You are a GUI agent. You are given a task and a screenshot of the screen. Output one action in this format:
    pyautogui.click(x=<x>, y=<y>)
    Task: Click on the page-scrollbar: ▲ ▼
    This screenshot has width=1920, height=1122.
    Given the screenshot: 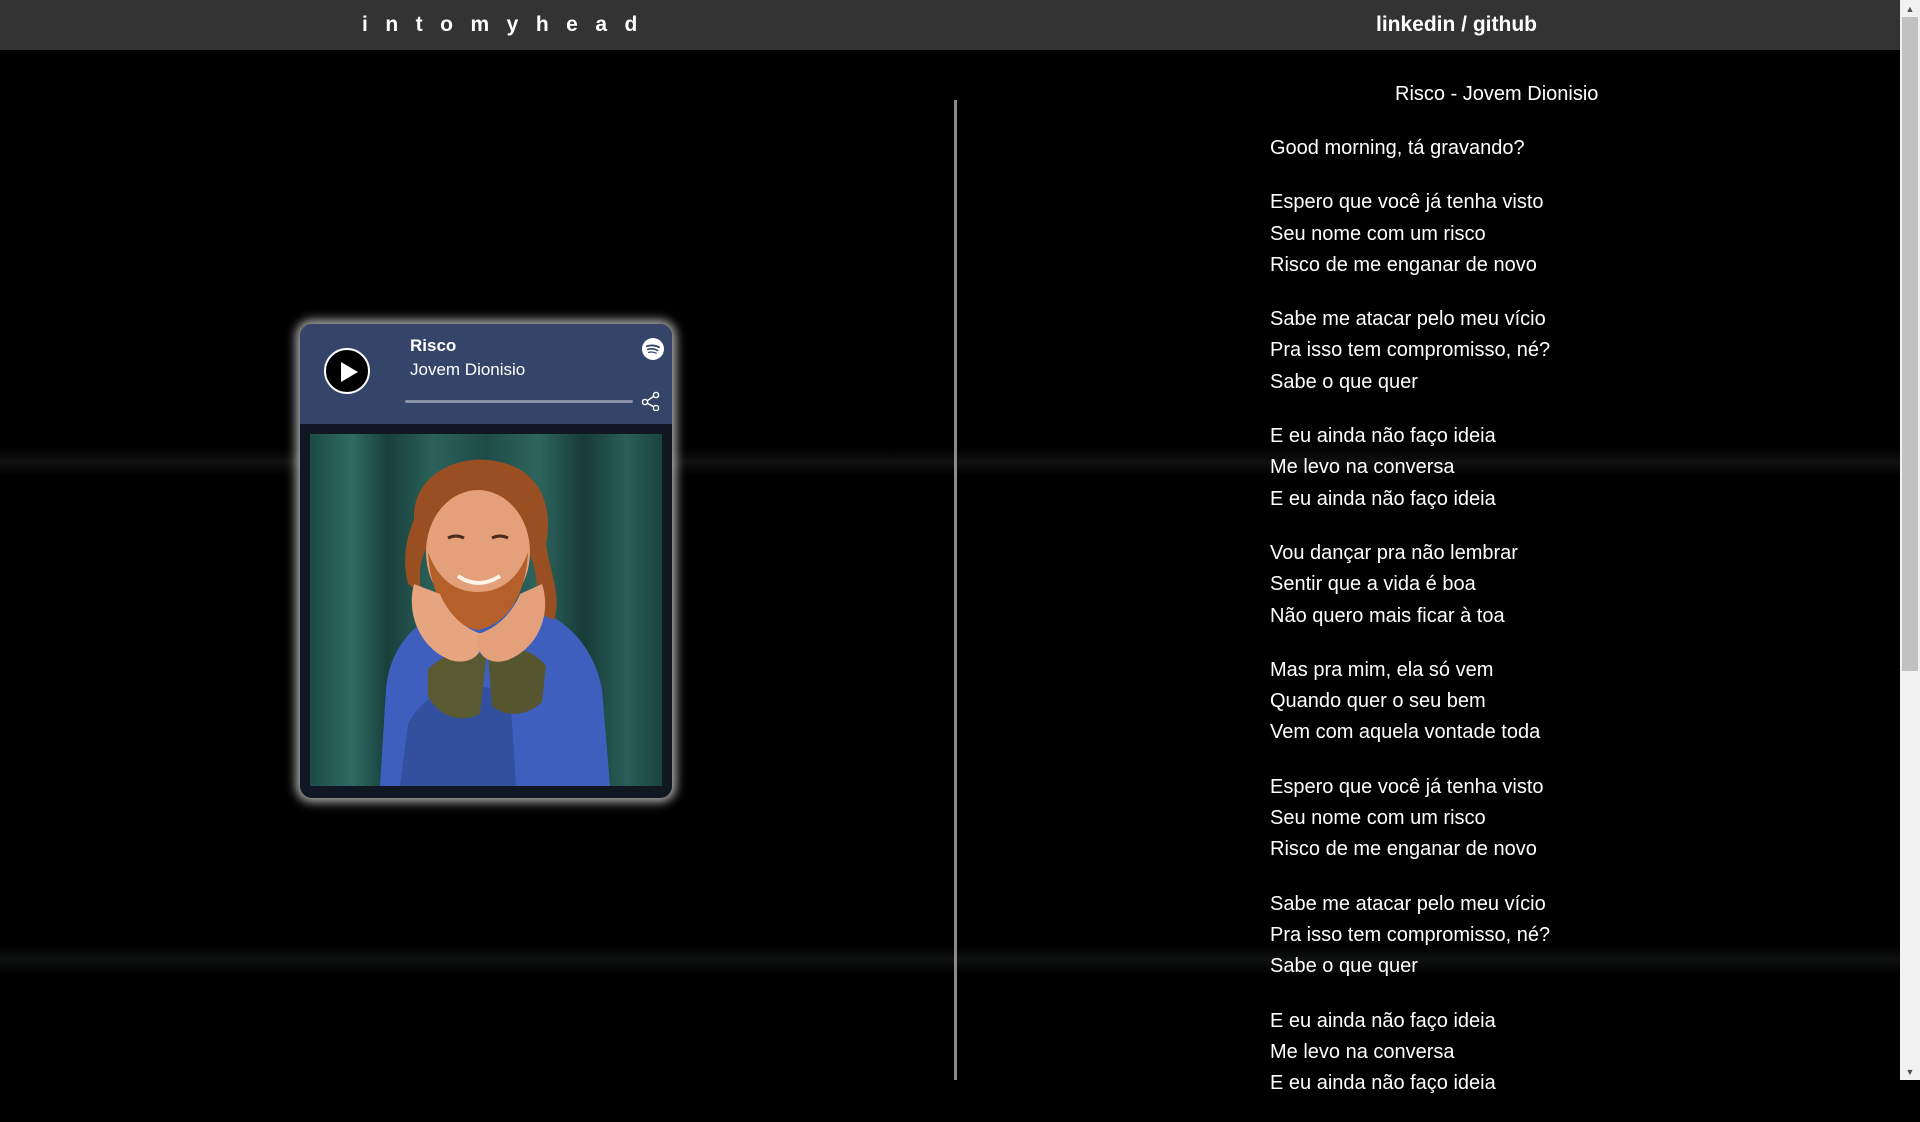 What is the action you would take?
    pyautogui.click(x=1910, y=540)
    